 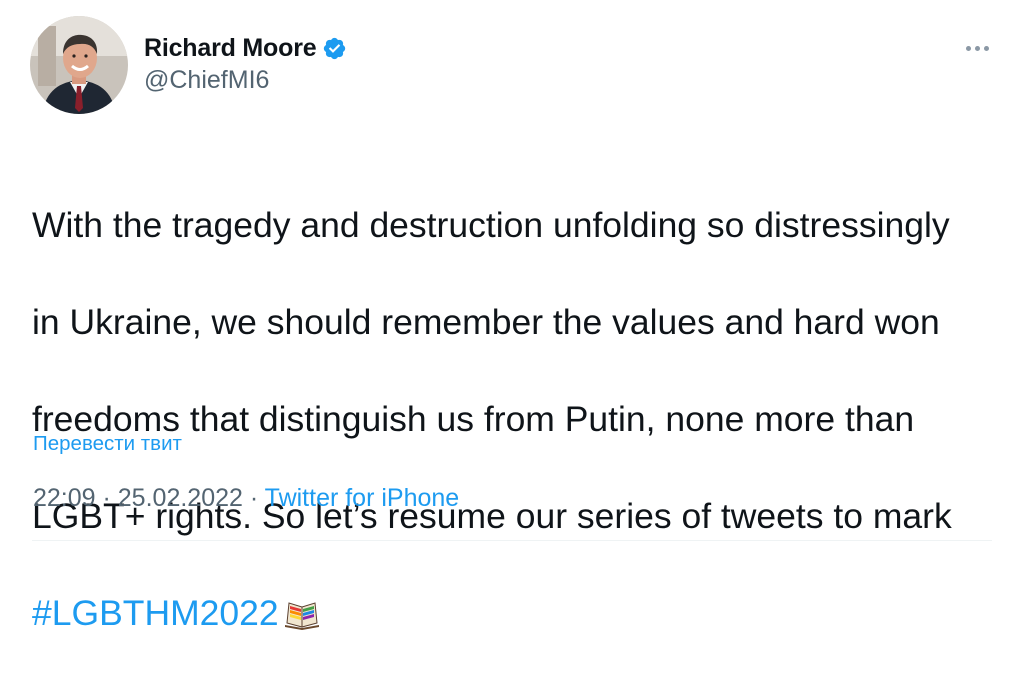 I want to click on tweet-meta: 22:09 · 25.02.2022 · Twitter for iPhone, so click(x=246, y=498).